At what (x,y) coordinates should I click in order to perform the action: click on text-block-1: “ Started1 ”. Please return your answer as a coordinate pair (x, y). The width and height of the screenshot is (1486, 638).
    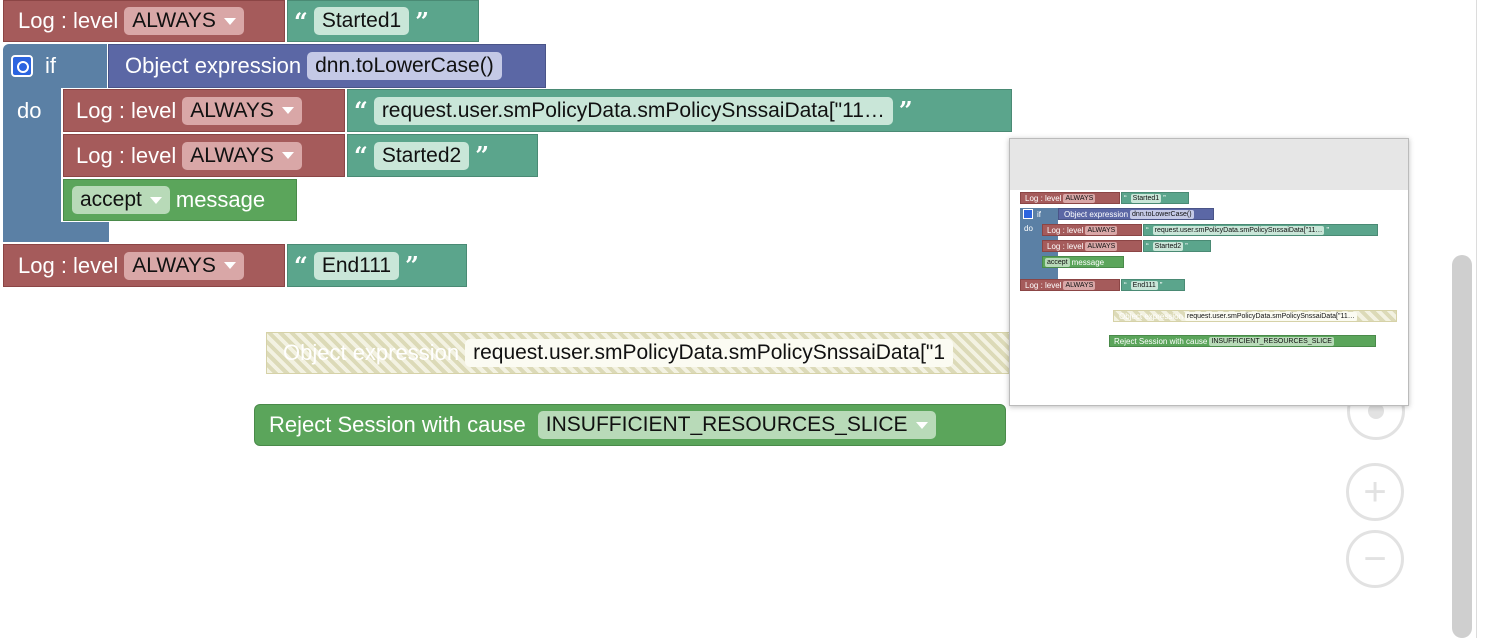
    Looking at the image, I should click on (383, 21).